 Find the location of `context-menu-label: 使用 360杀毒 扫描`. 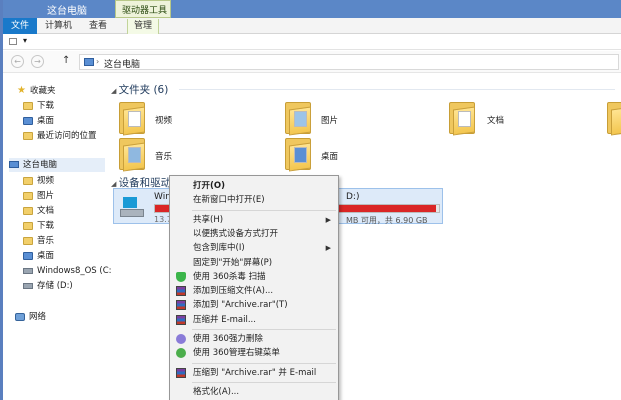

context-menu-label: 使用 360杀毒 扫描 is located at coordinates (229, 276).